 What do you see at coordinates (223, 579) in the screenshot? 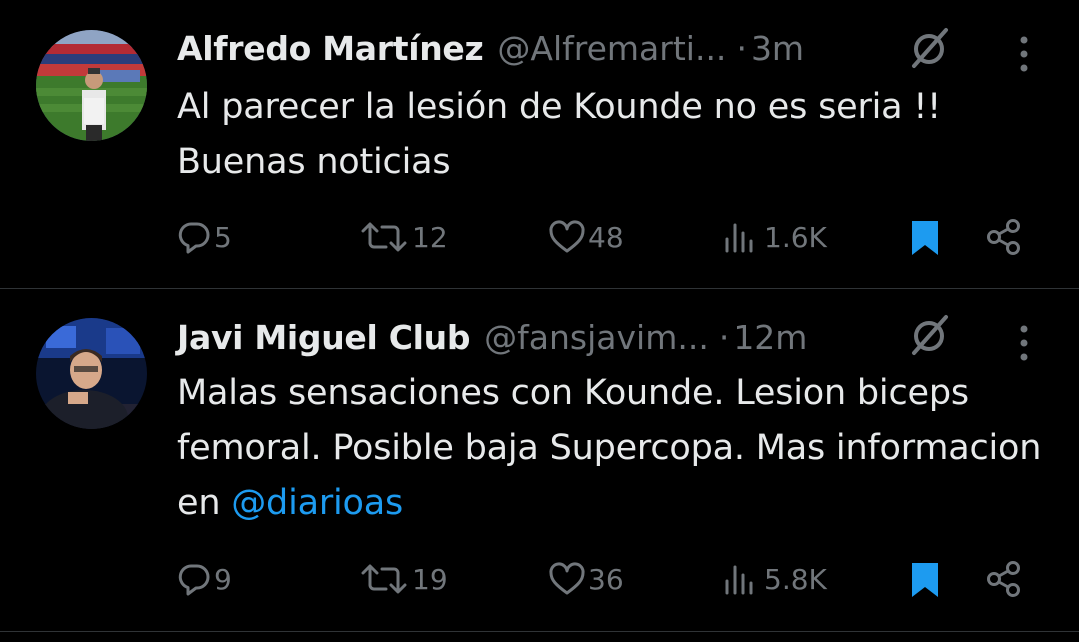
I see `reply-count: 9` at bounding box center [223, 579].